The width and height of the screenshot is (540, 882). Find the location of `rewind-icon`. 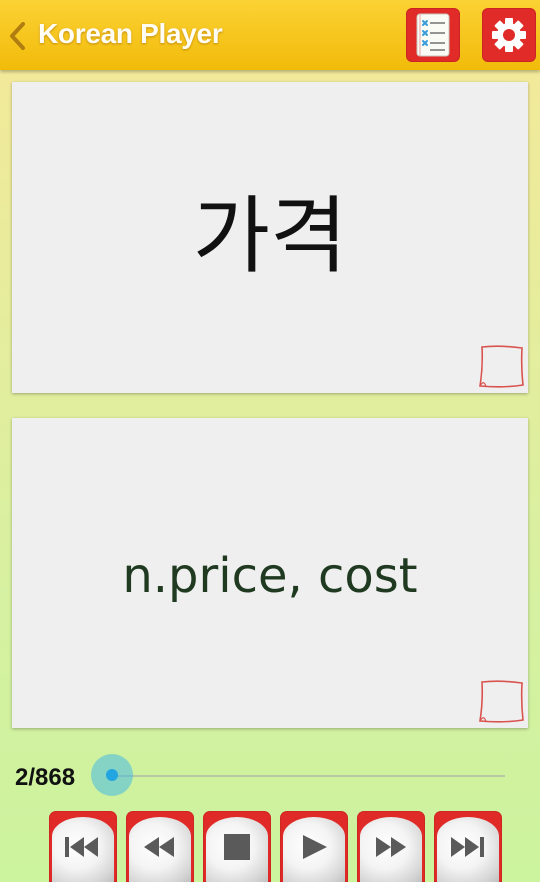

rewind-icon is located at coordinates (159, 847).